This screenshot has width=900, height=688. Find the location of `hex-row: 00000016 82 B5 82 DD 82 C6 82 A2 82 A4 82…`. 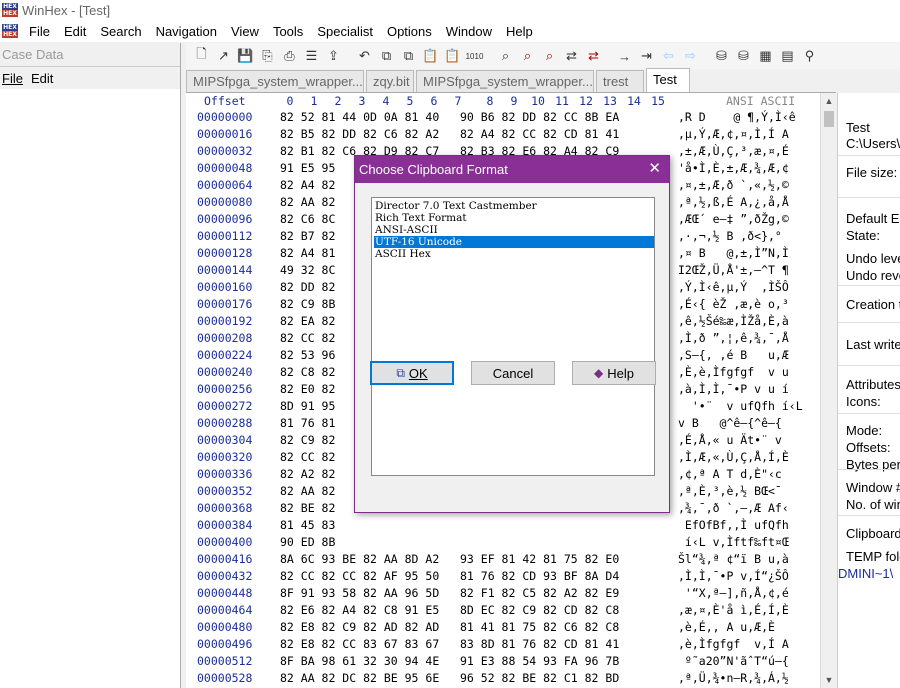

hex-row: 00000016 82 B5 82 DD 82 C6 82 A2 82 A4 82… is located at coordinates (503, 135).